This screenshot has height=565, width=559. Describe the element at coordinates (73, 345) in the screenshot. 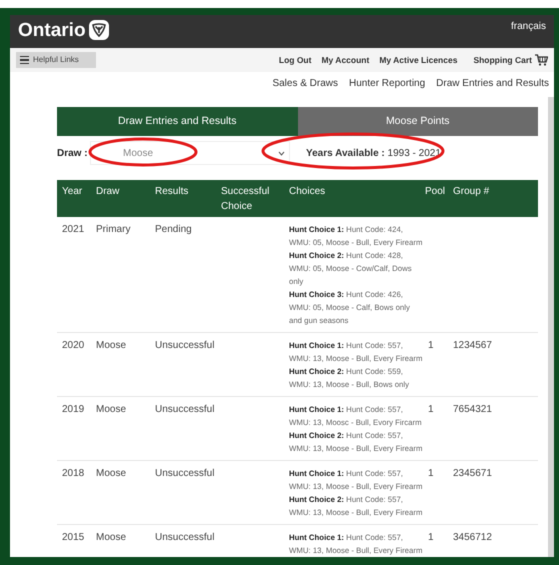

I see `table-cell: 2020` at that location.